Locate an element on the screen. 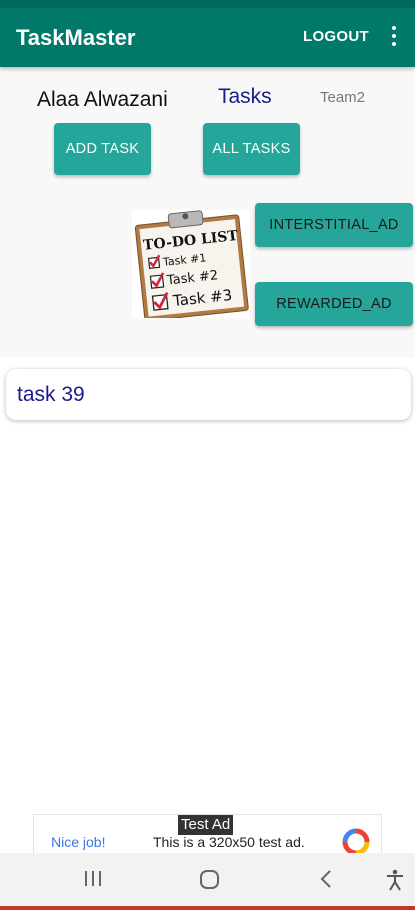 This screenshot has width=415, height=910. app-title: TaskMaster is located at coordinates (76, 37).